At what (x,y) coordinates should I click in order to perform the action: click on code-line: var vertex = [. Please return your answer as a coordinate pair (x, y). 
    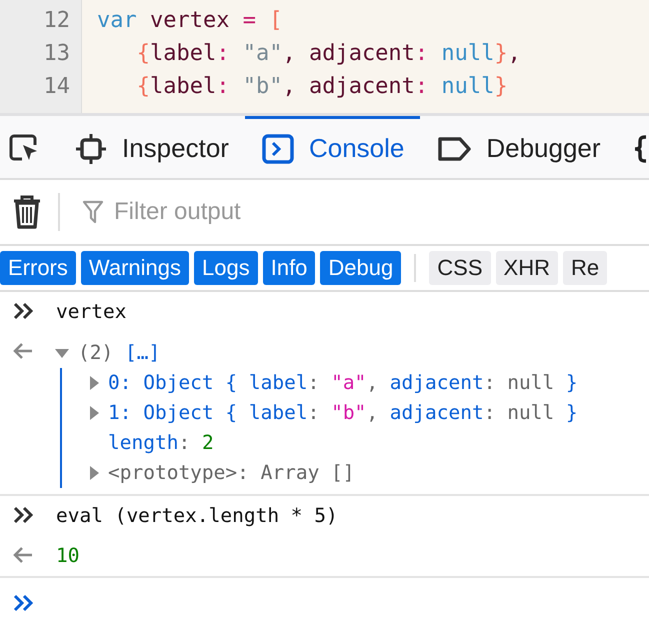
    Looking at the image, I should click on (189, 20).